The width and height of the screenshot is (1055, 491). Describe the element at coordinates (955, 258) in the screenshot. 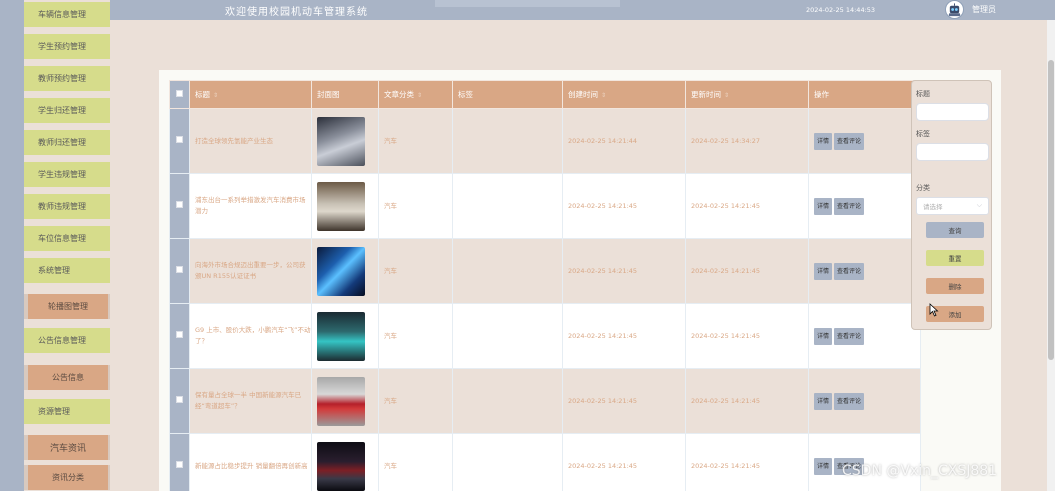

I see `reset-button: 重置` at that location.